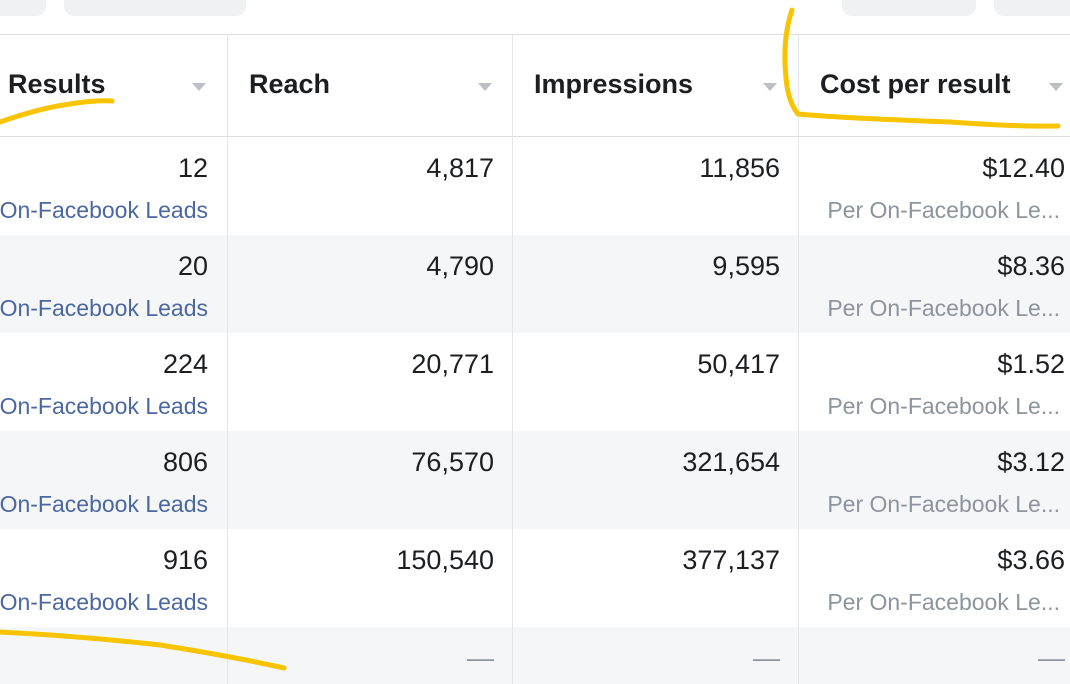 This screenshot has width=1070, height=684. What do you see at coordinates (739, 168) in the screenshot?
I see `impressions-value: 11,856` at bounding box center [739, 168].